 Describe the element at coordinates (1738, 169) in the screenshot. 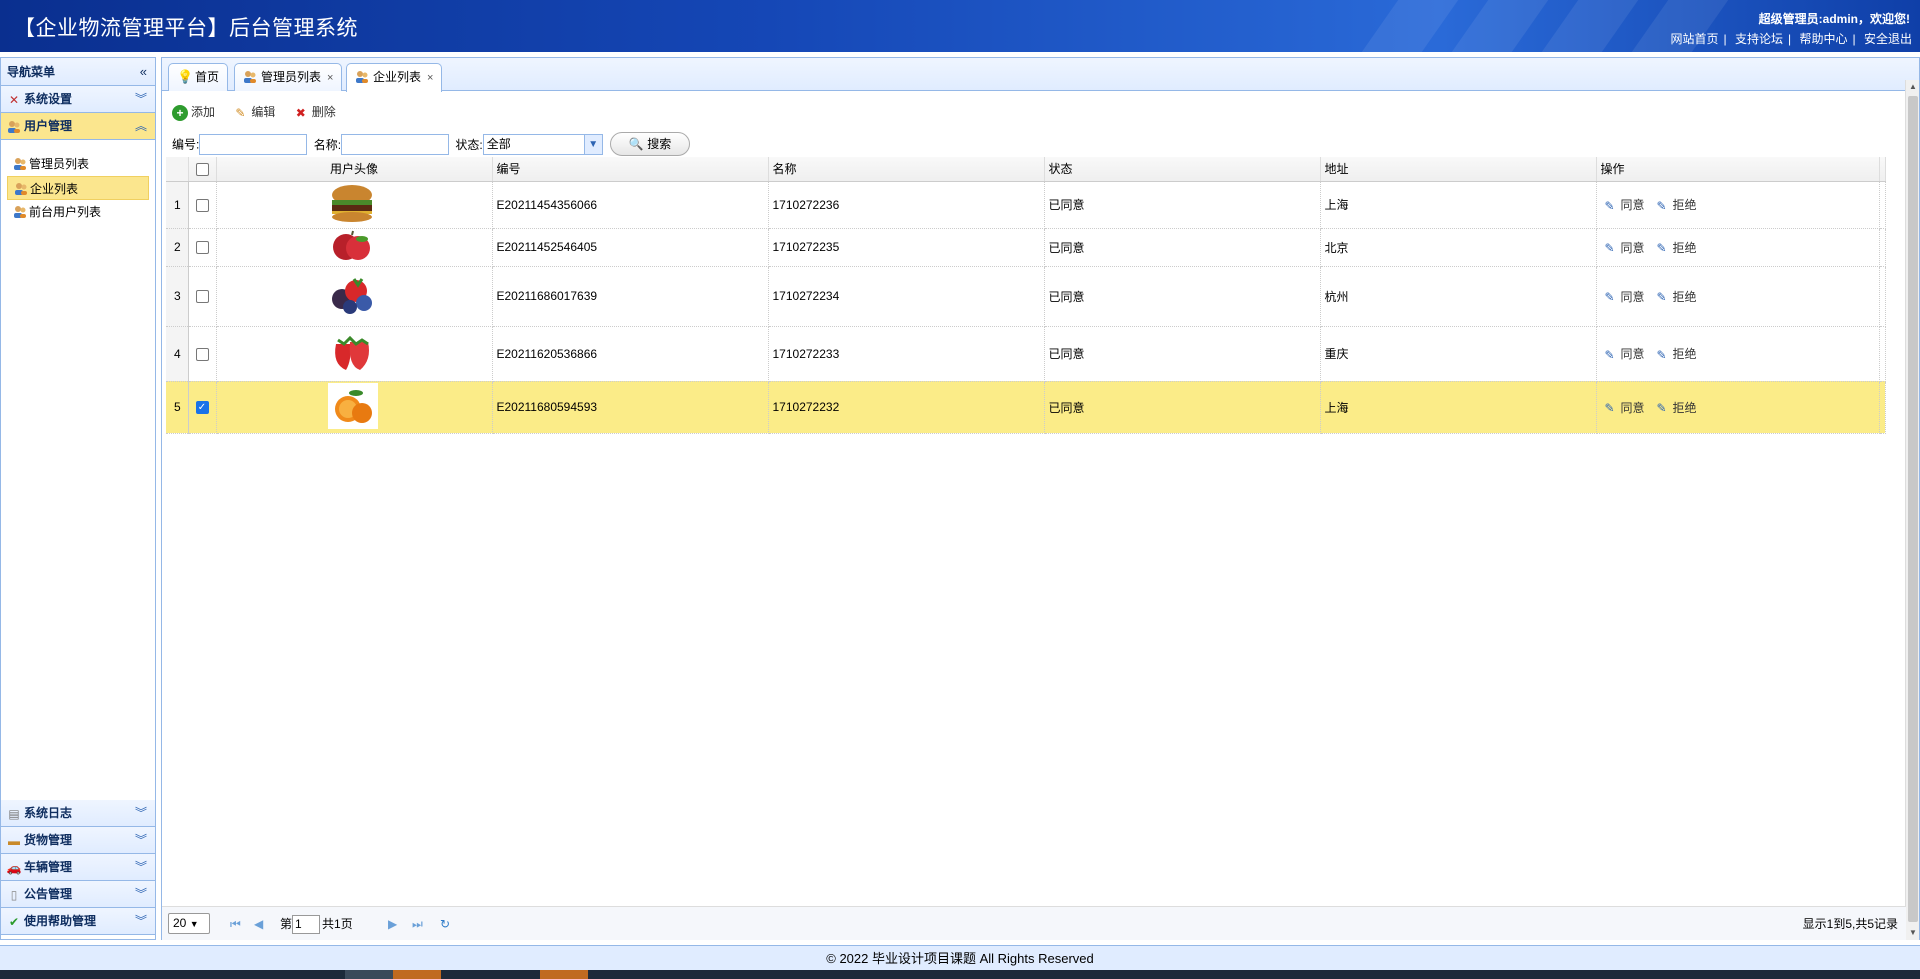

I see `column-header: 操作` at that location.